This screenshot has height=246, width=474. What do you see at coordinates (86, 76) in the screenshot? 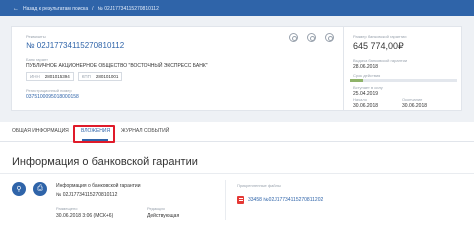
I see `kpp-label: КПП` at bounding box center [86, 76].